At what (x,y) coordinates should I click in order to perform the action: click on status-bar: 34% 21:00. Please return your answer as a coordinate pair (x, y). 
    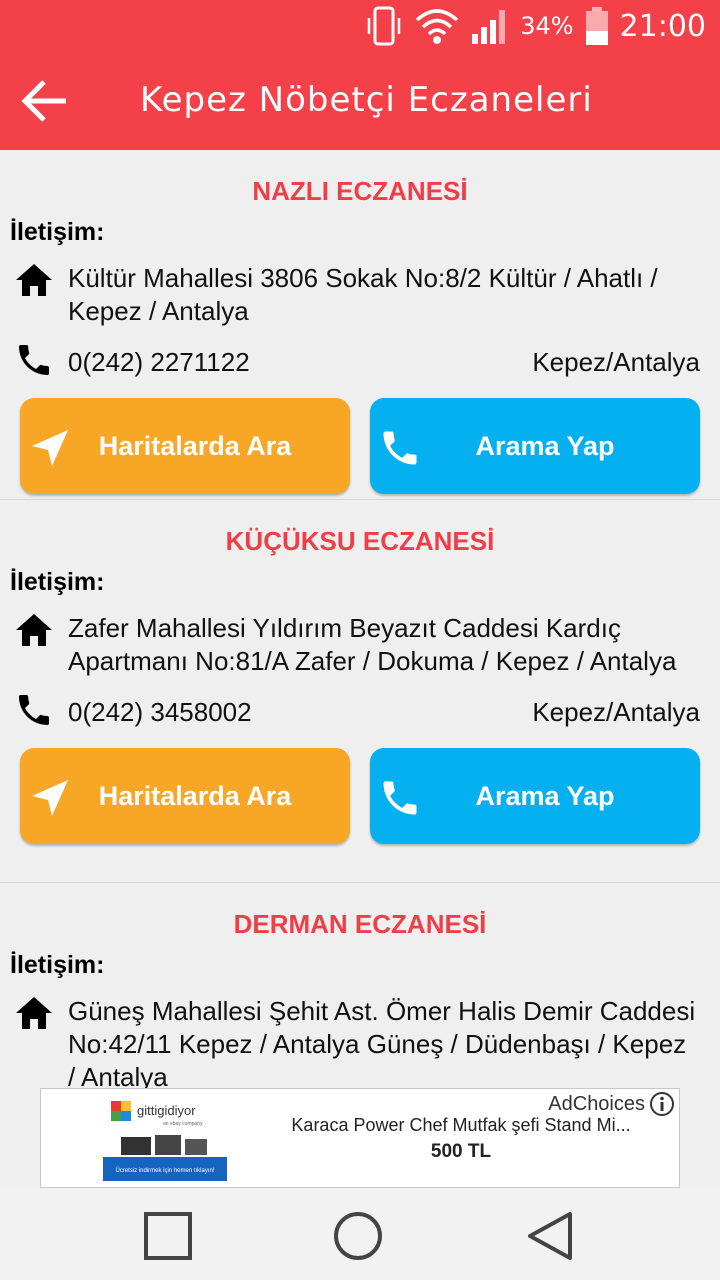
    Looking at the image, I should click on (360, 26).